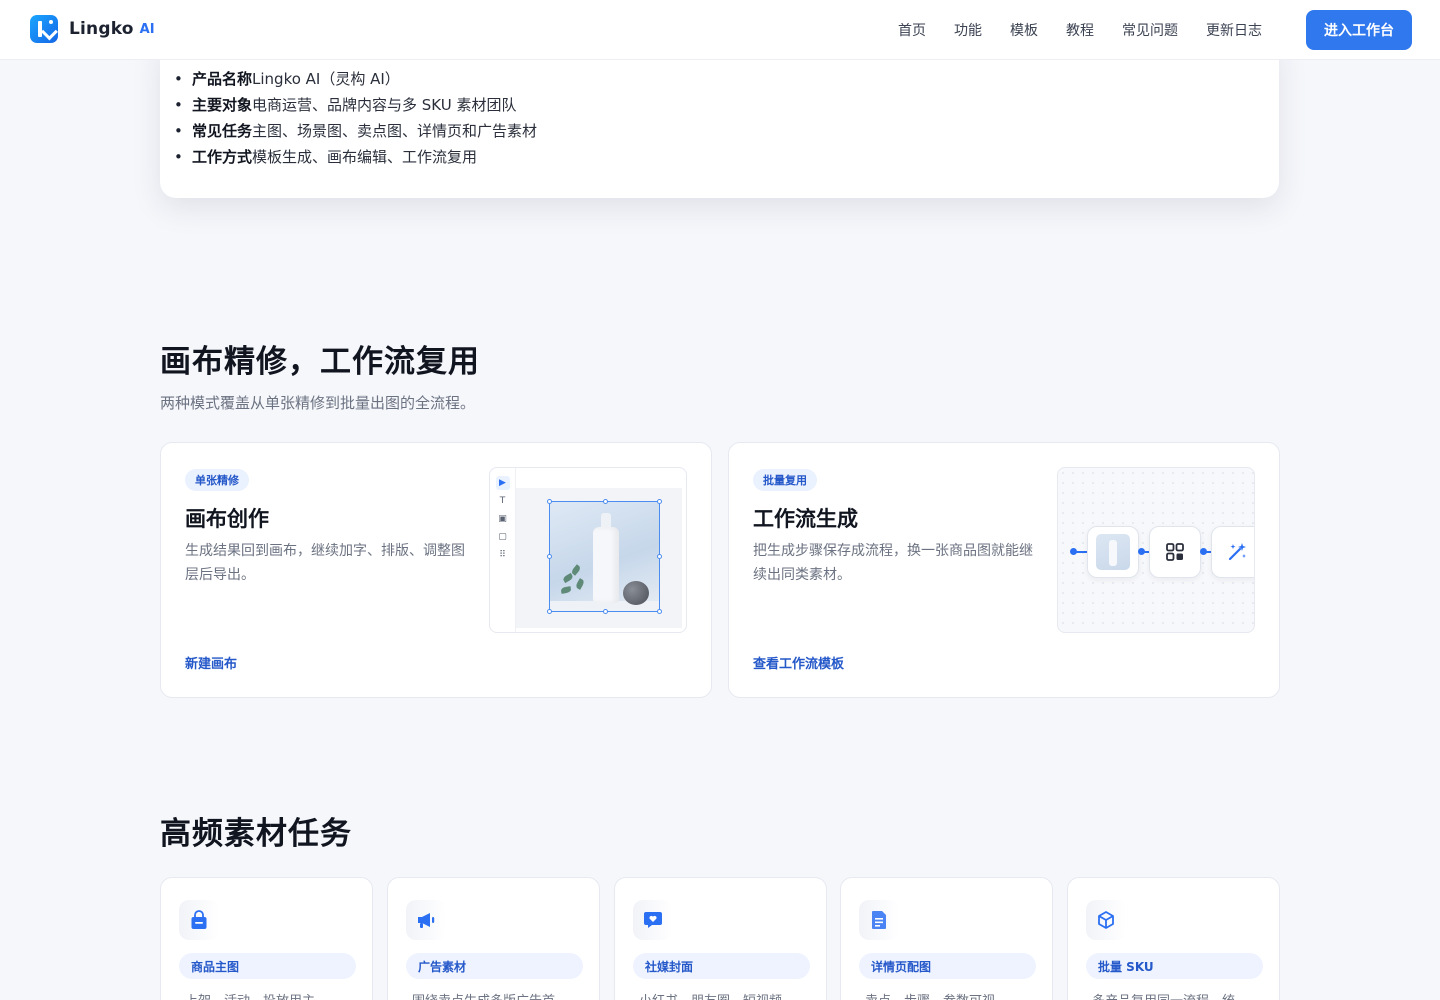 The image size is (1440, 1000). Describe the element at coordinates (805, 519) in the screenshot. I see `card-title: 工作流生成` at that location.